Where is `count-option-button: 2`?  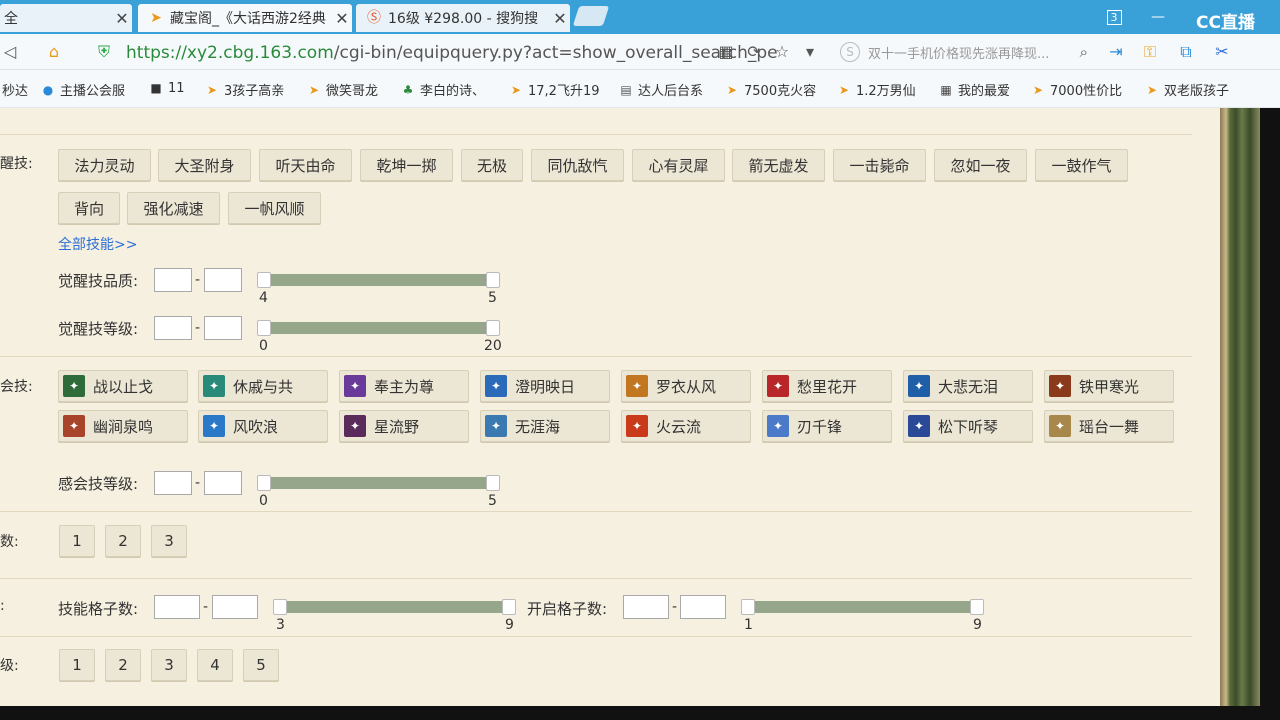 count-option-button: 2 is located at coordinates (123, 541).